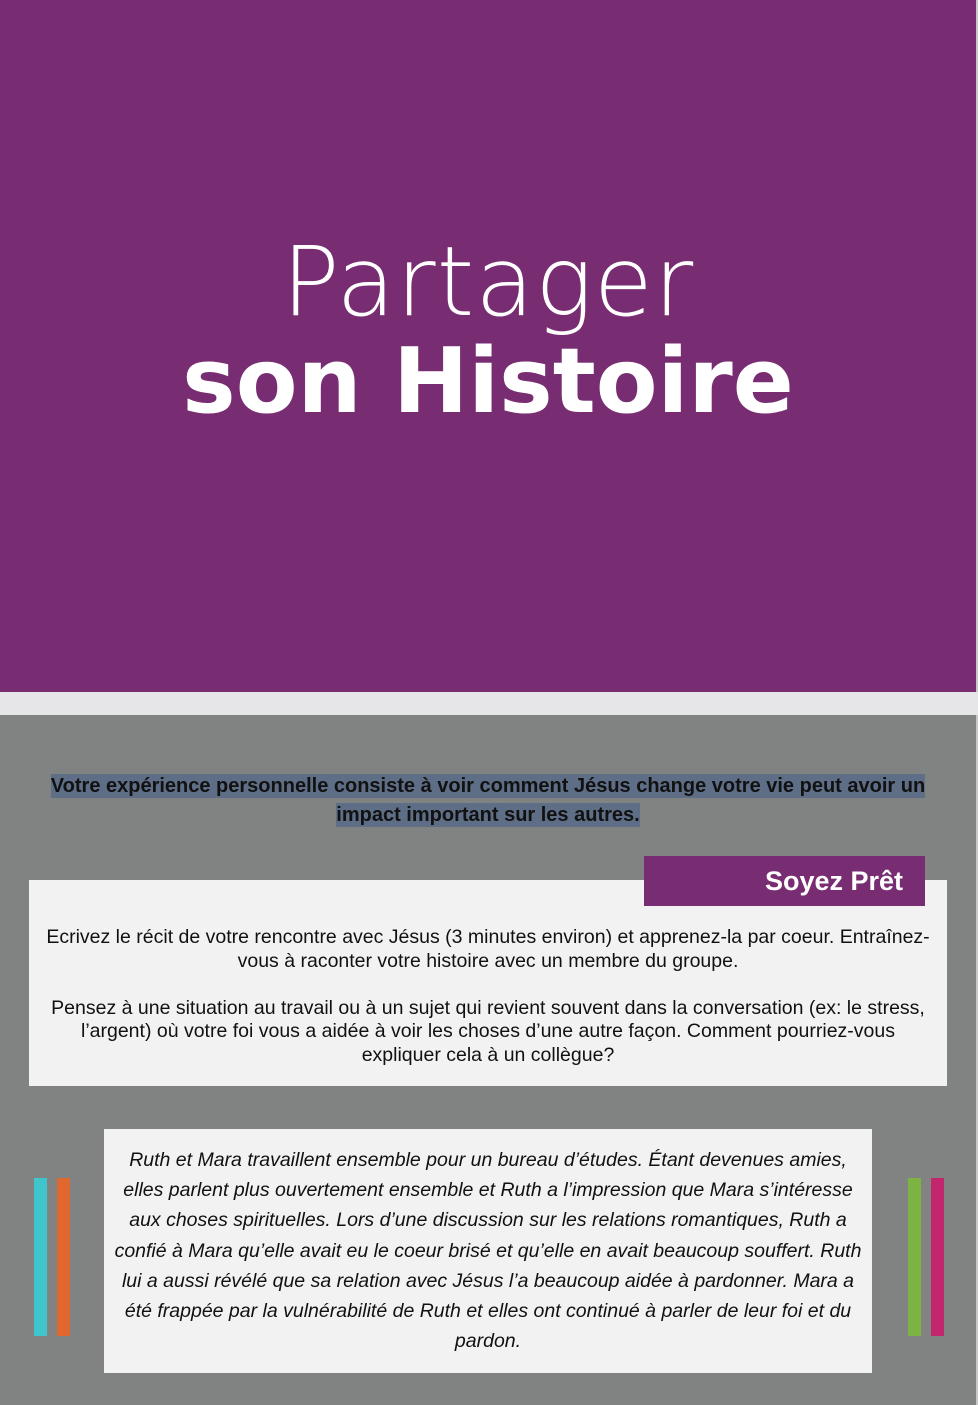  Describe the element at coordinates (784, 881) in the screenshot. I see `ready-tag: Soyez Prêt` at that location.